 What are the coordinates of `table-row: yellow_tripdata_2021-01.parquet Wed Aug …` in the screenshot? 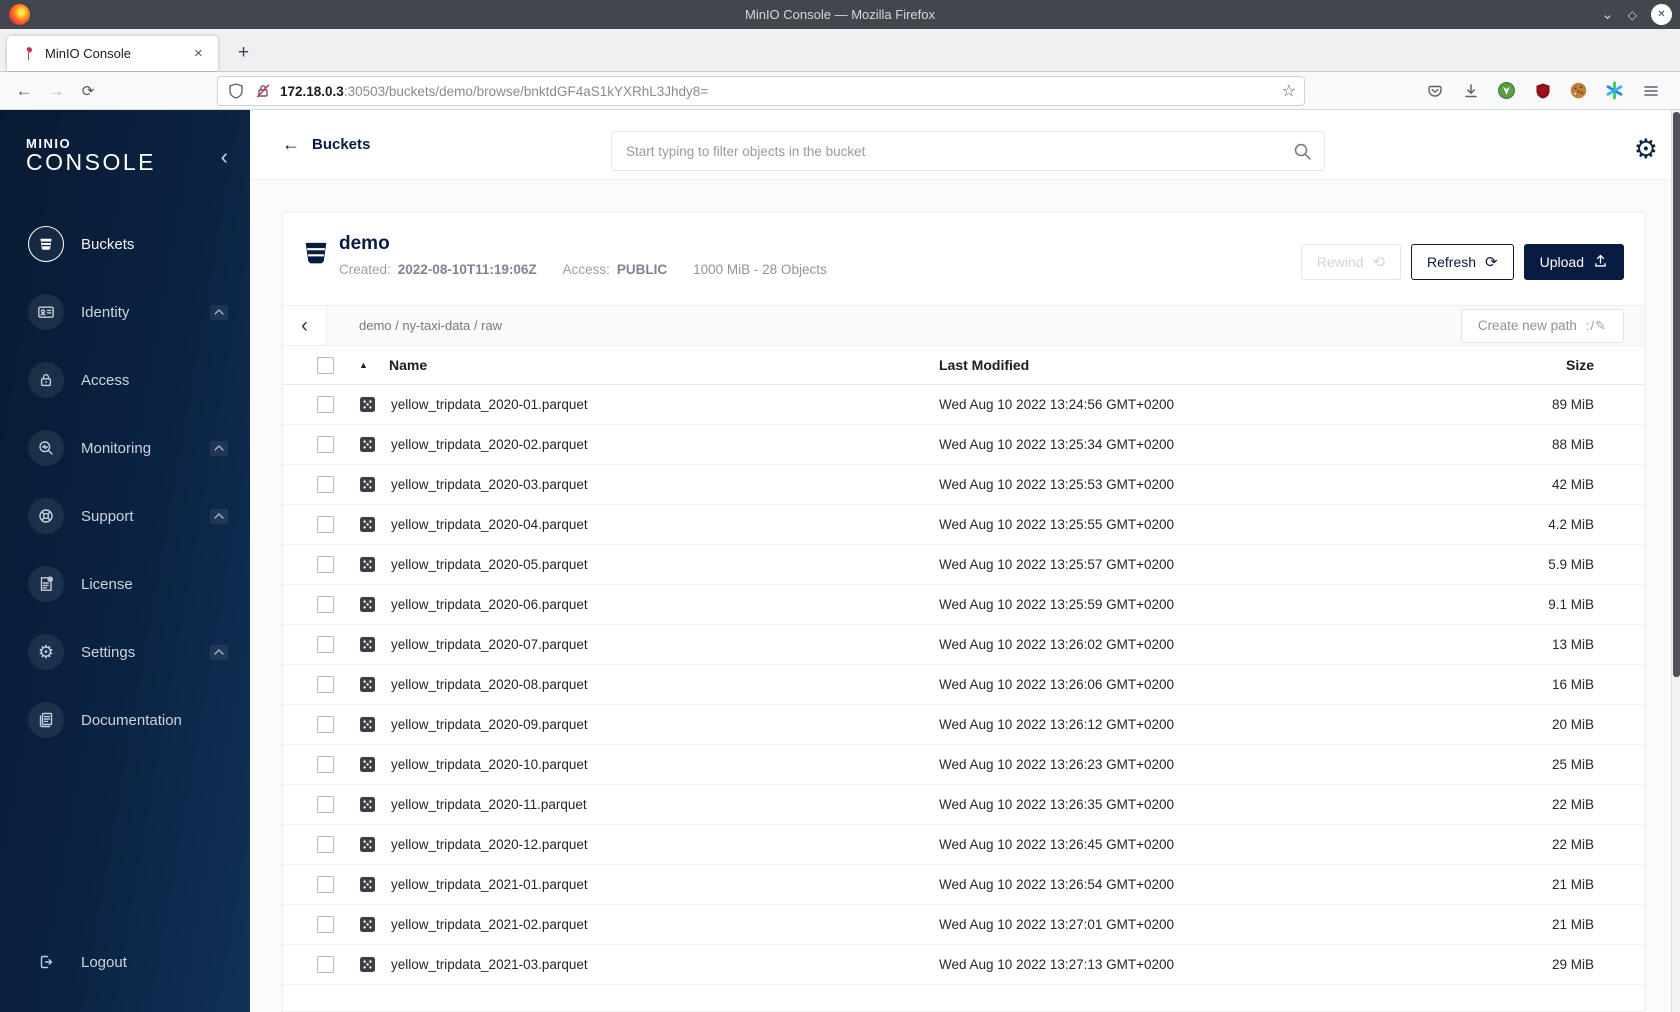 It's located at (963, 885).